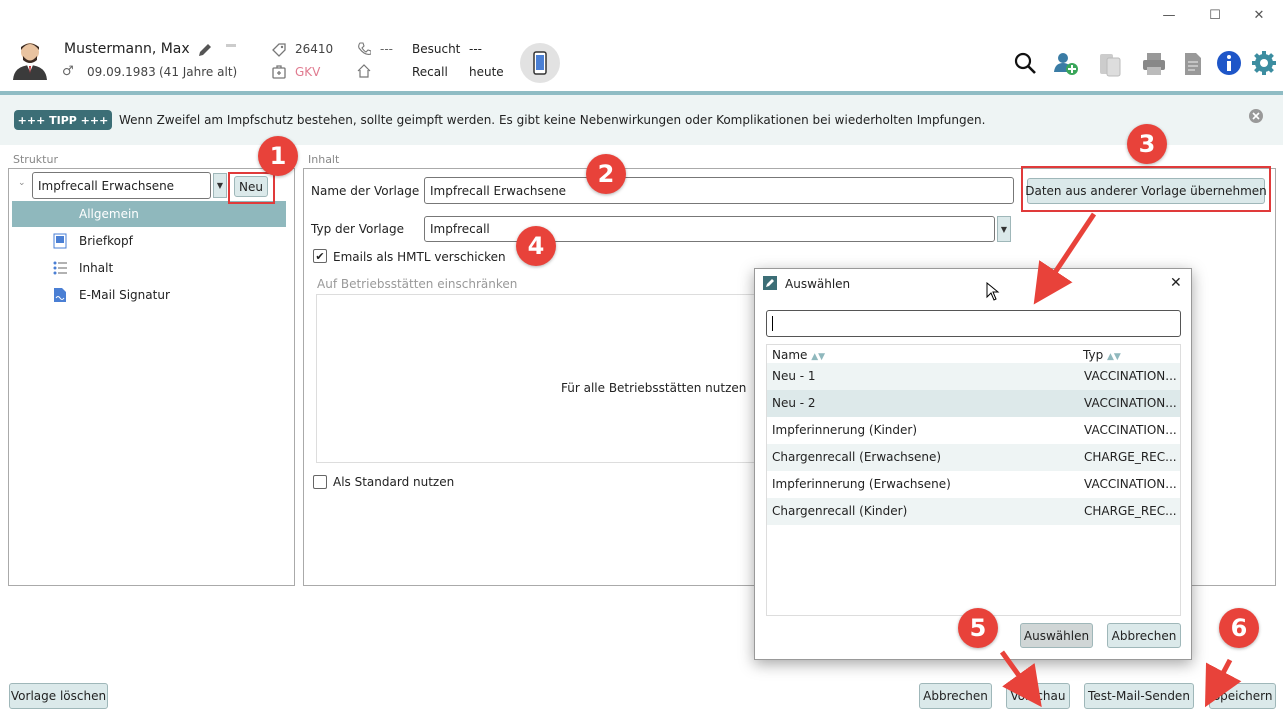 The height and width of the screenshot is (717, 1283). I want to click on tree-item-email-signatur: E-Mail Signatur, so click(149, 295).